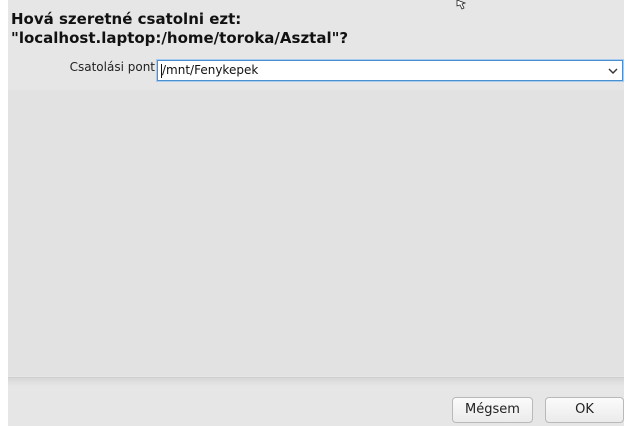  What do you see at coordinates (584, 410) in the screenshot?
I see `ok-button: OK` at bounding box center [584, 410].